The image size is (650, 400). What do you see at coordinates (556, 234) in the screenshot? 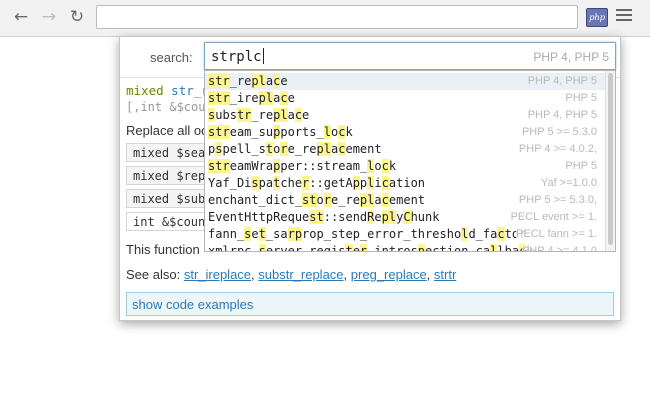
I see `suggestion-version: PECL fann >= 1.` at bounding box center [556, 234].